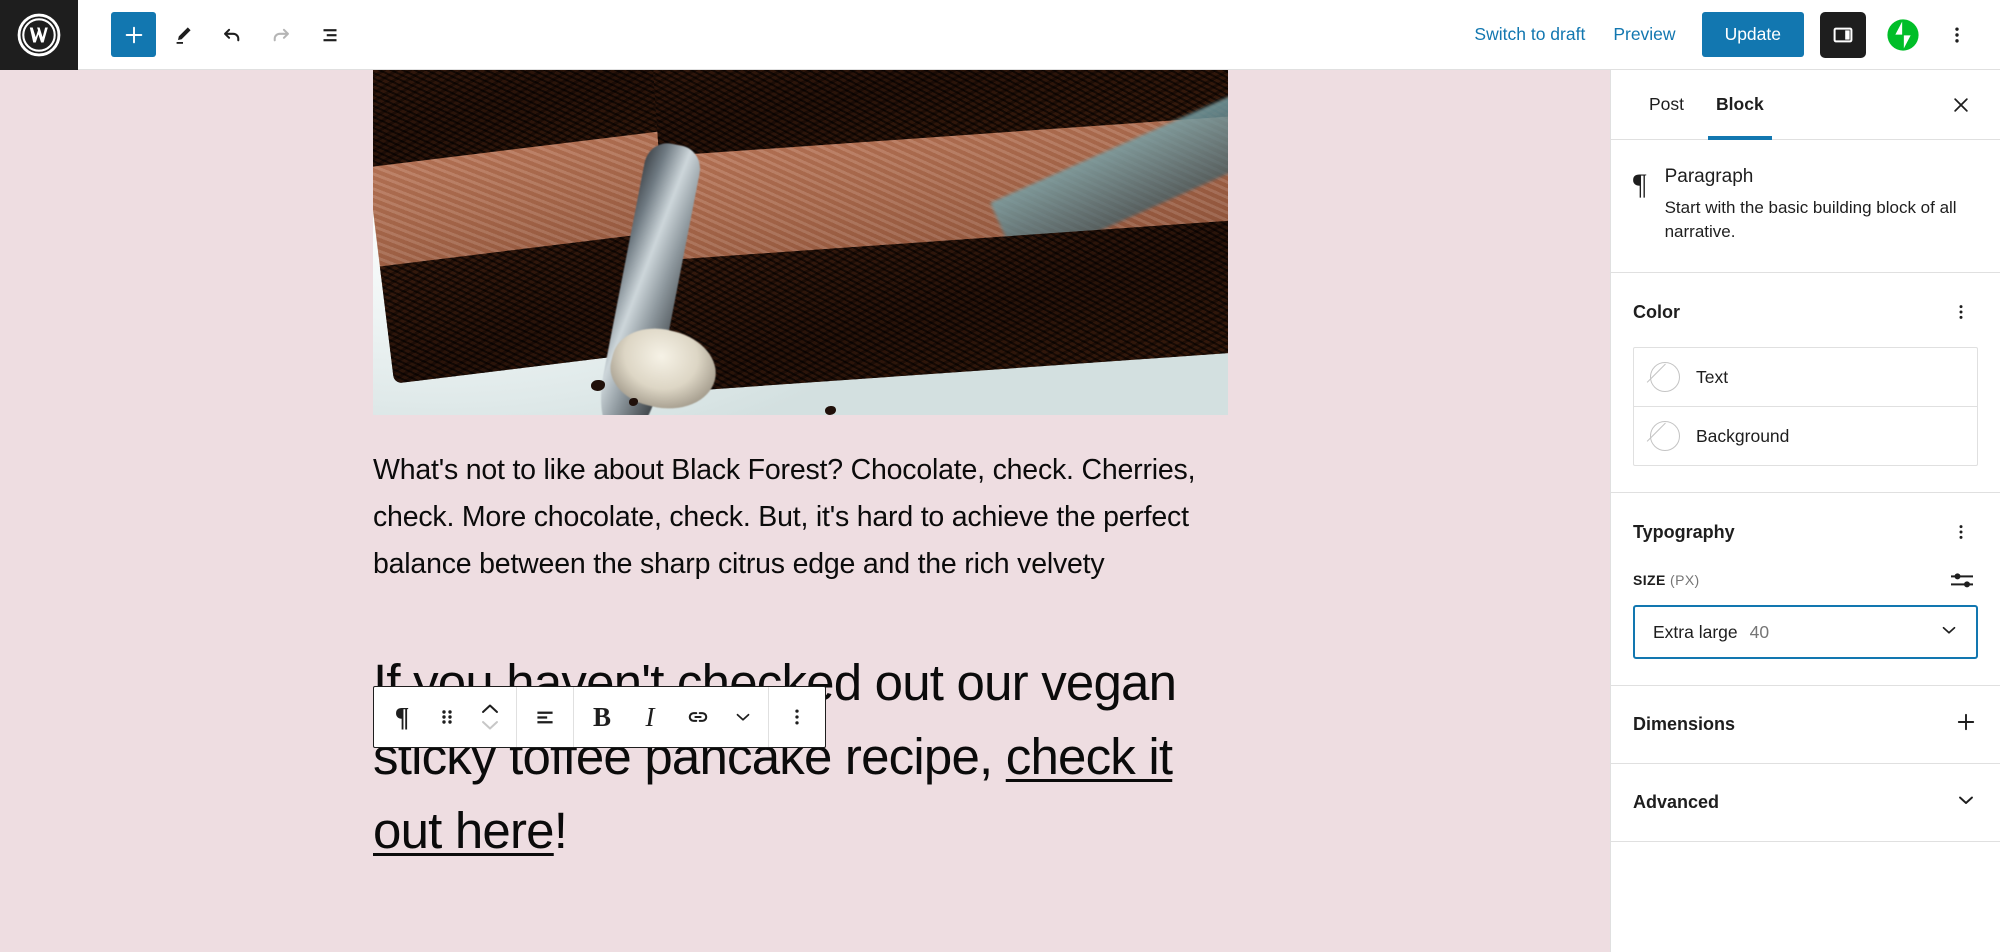 This screenshot has height=952, width=2000. What do you see at coordinates (1961, 532) in the screenshot?
I see `typography-panel-options-icon` at bounding box center [1961, 532].